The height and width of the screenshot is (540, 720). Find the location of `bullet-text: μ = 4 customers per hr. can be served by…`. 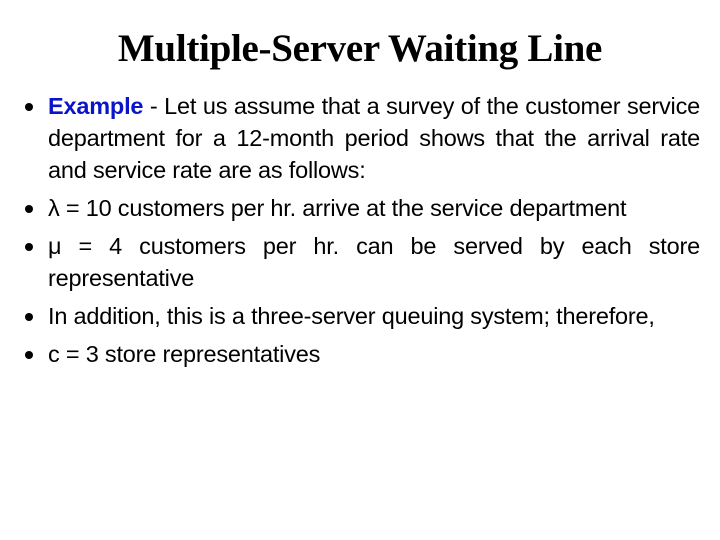

bullet-text: μ = 4 customers per hr. can be served by… is located at coordinates (374, 262).